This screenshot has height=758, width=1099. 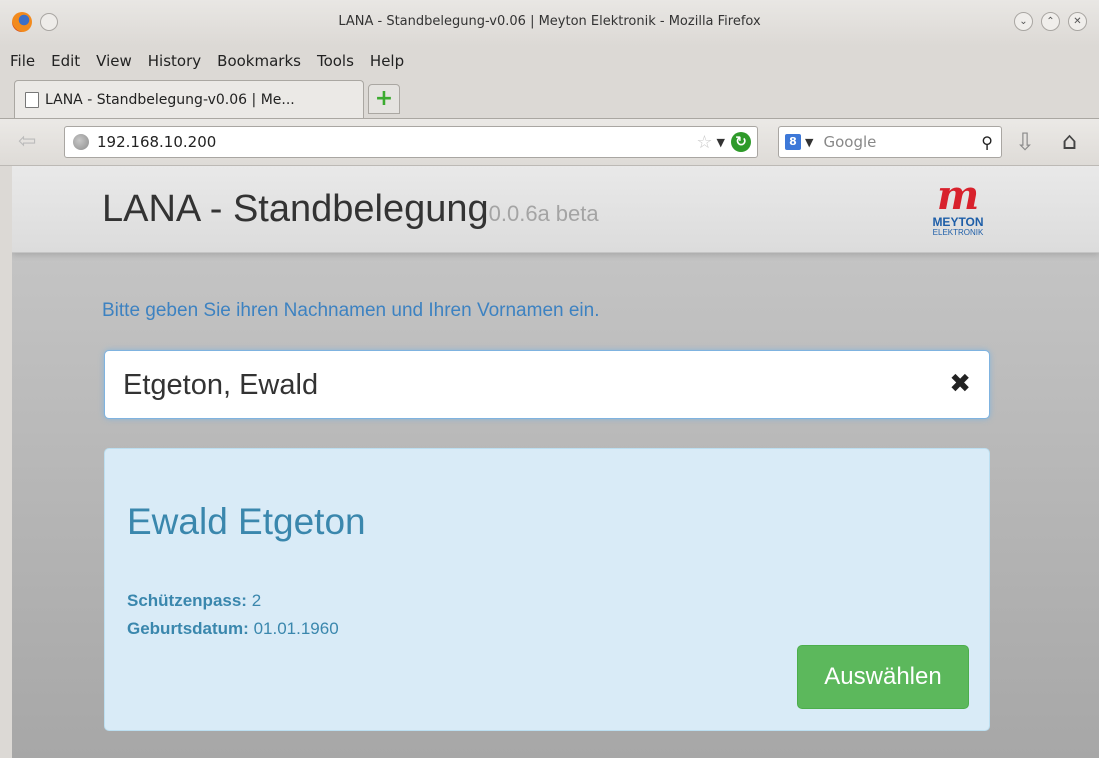 What do you see at coordinates (259, 61) in the screenshot?
I see `menu-bookmarks: Bookmarks` at bounding box center [259, 61].